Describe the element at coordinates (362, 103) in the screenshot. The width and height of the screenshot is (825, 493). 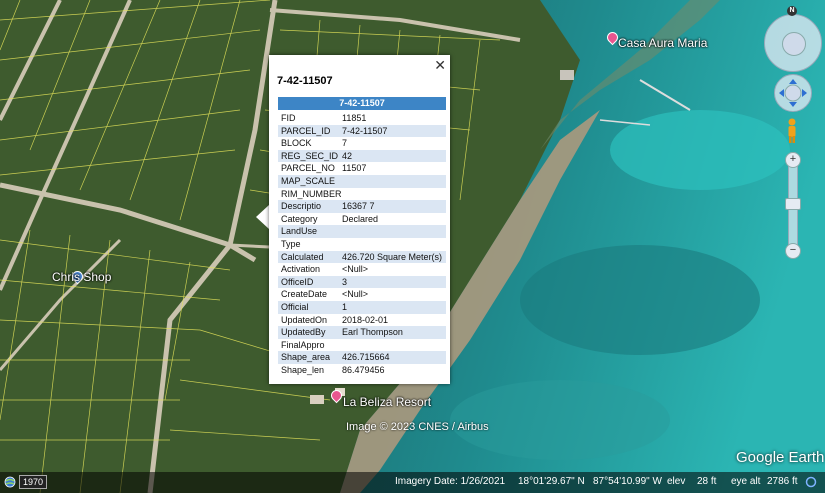
I see `attribute-table-header: 7-42-11507` at that location.